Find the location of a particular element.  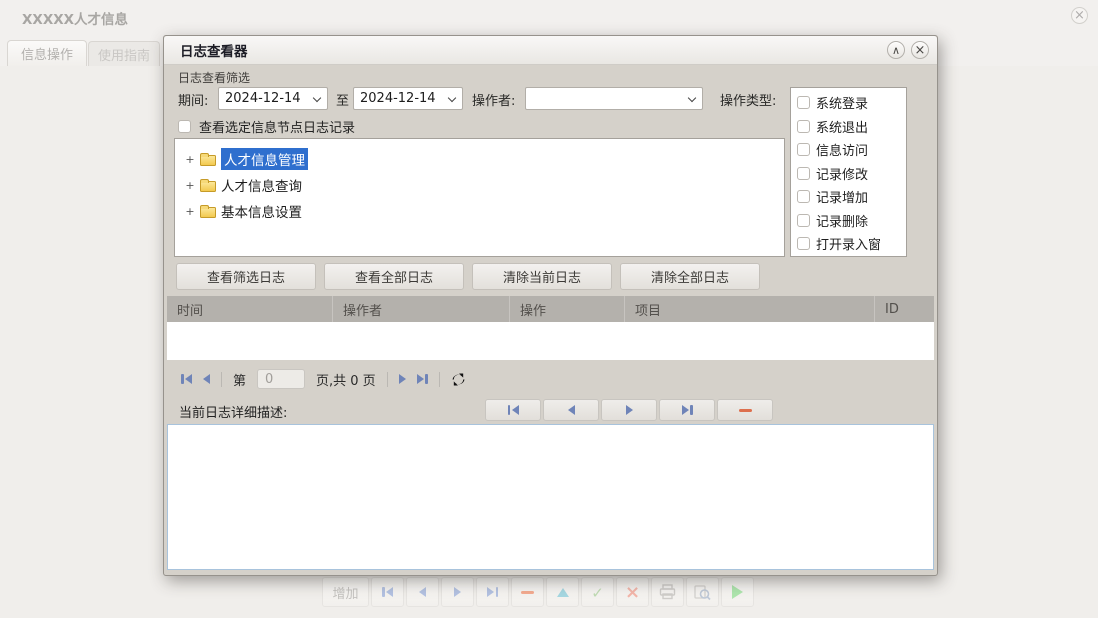

next-record-button is located at coordinates (457, 592).